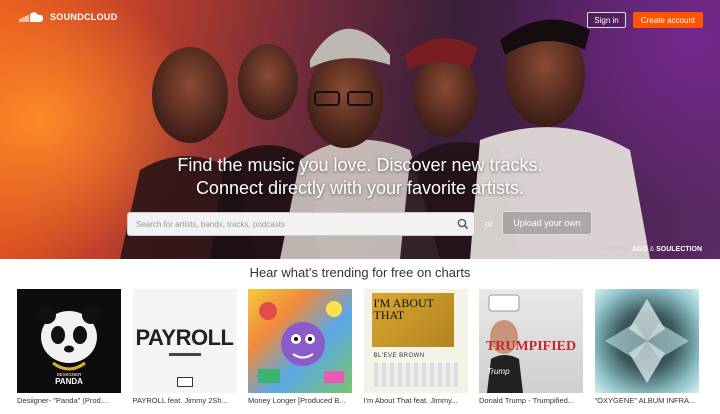  What do you see at coordinates (489, 224) in the screenshot?
I see `or-label: or` at bounding box center [489, 224].